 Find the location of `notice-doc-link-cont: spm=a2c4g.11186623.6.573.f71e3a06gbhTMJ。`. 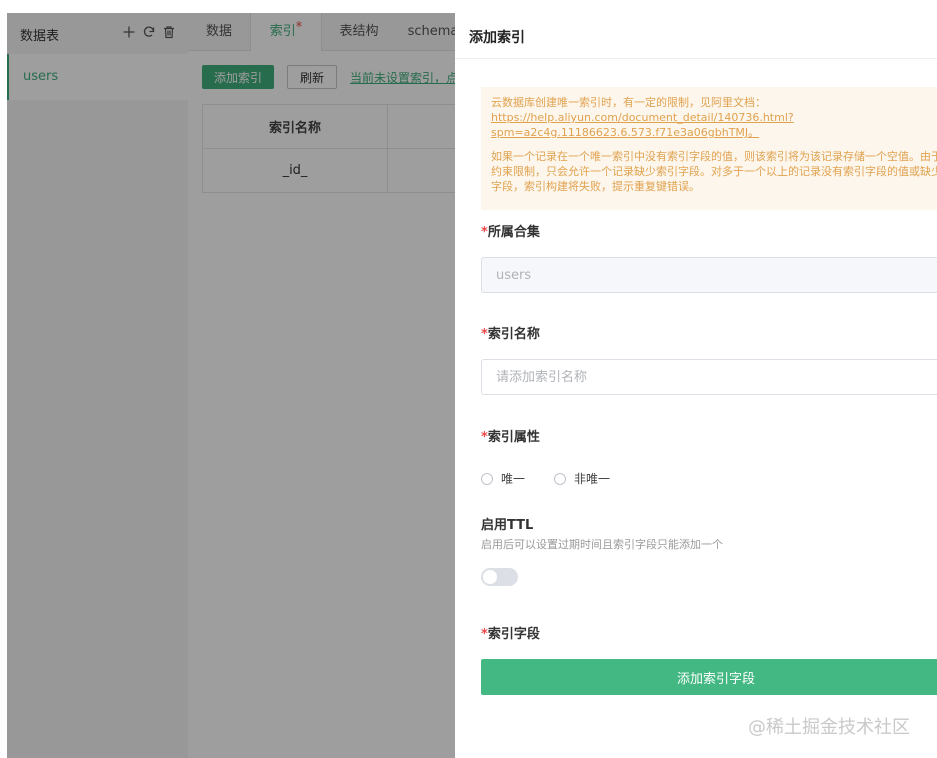

notice-doc-link-cont: spm=a2c4g.11186623.6.573.f71e3a06gbhTMJ。 is located at coordinates (625, 132).